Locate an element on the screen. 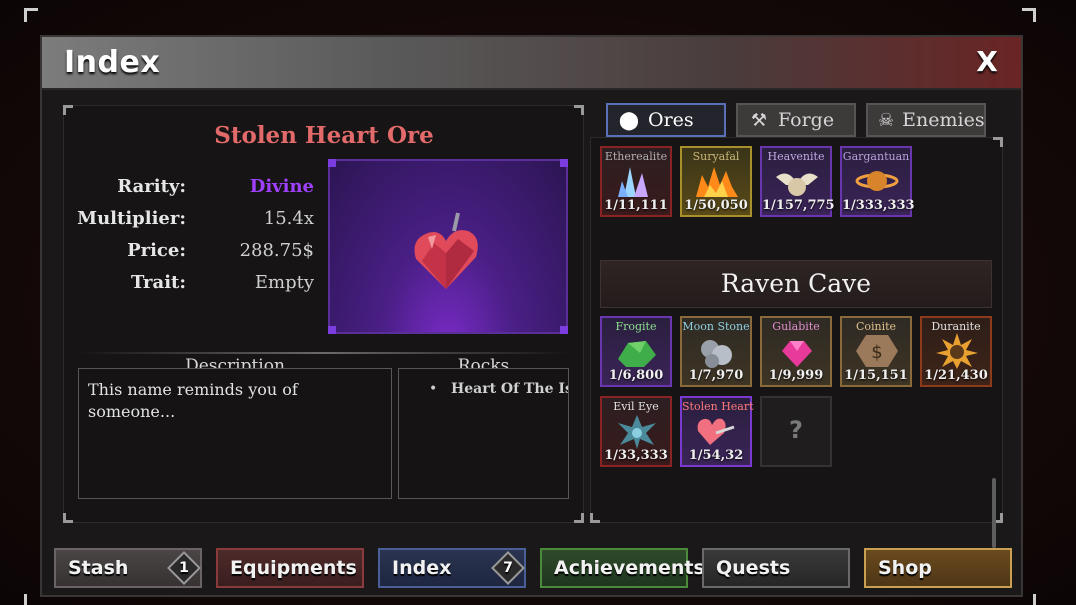 This screenshot has width=1076, height=605. ore-card-frogite: Frogite 1/6,800 is located at coordinates (636, 351).